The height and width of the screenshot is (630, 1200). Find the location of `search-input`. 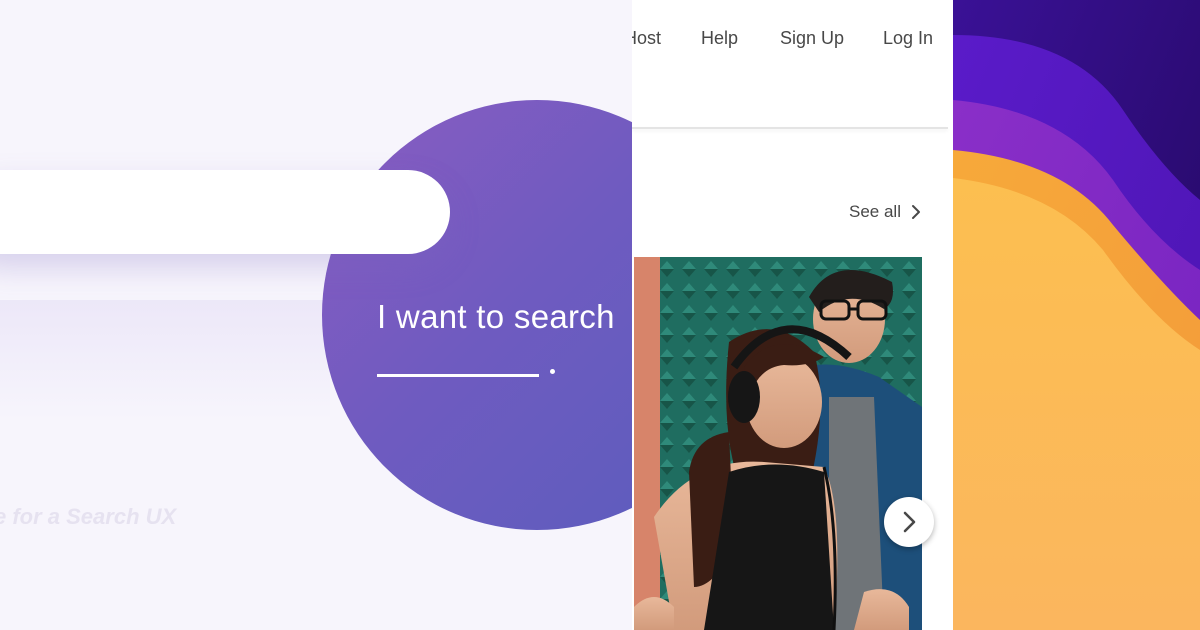

search-input is located at coordinates (225, 212).